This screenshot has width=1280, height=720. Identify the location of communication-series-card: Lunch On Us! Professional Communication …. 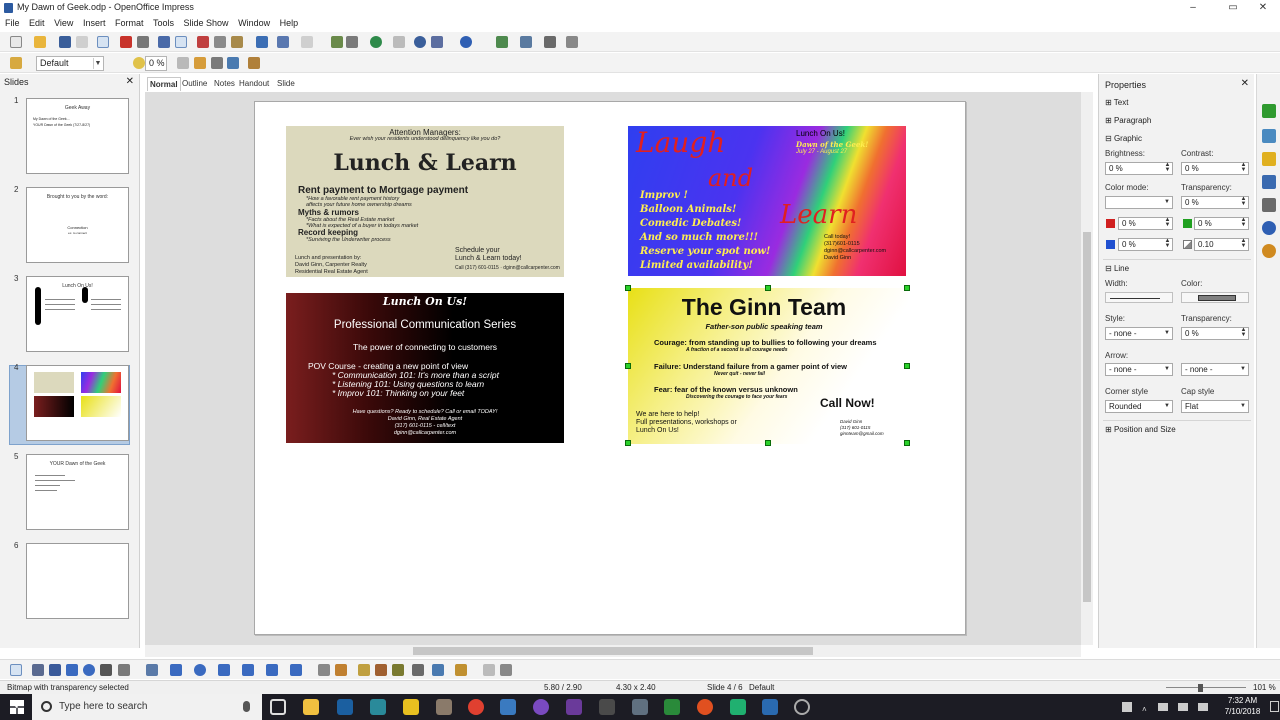
(425, 368).